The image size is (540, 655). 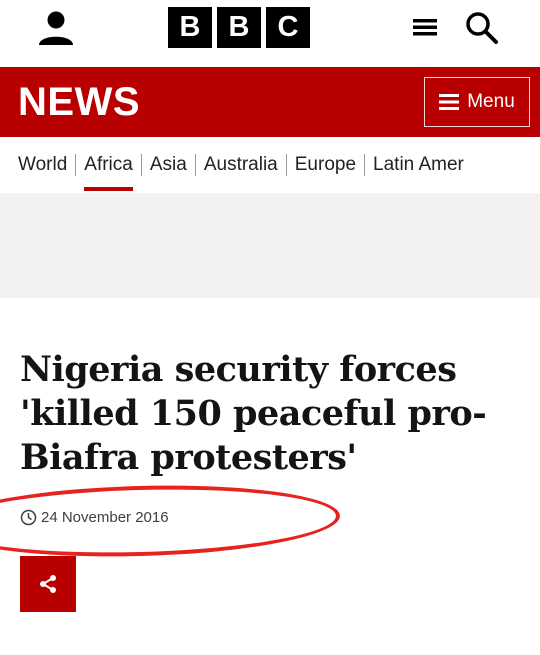 I want to click on share-icon, so click(x=48, y=584).